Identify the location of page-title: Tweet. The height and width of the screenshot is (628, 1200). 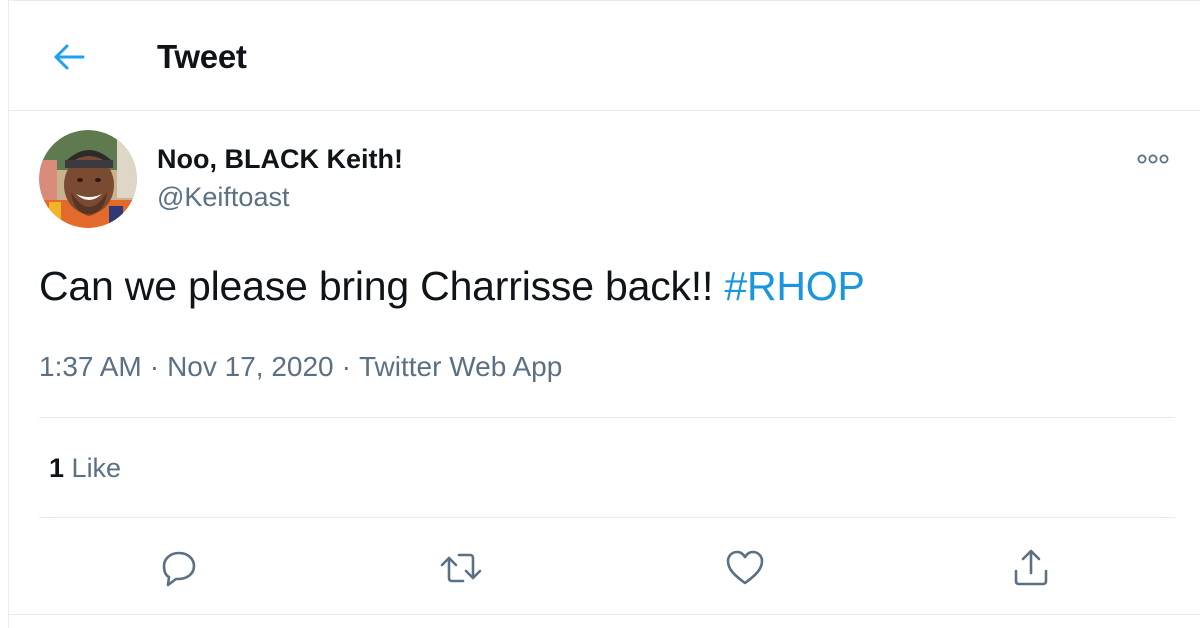
(202, 56).